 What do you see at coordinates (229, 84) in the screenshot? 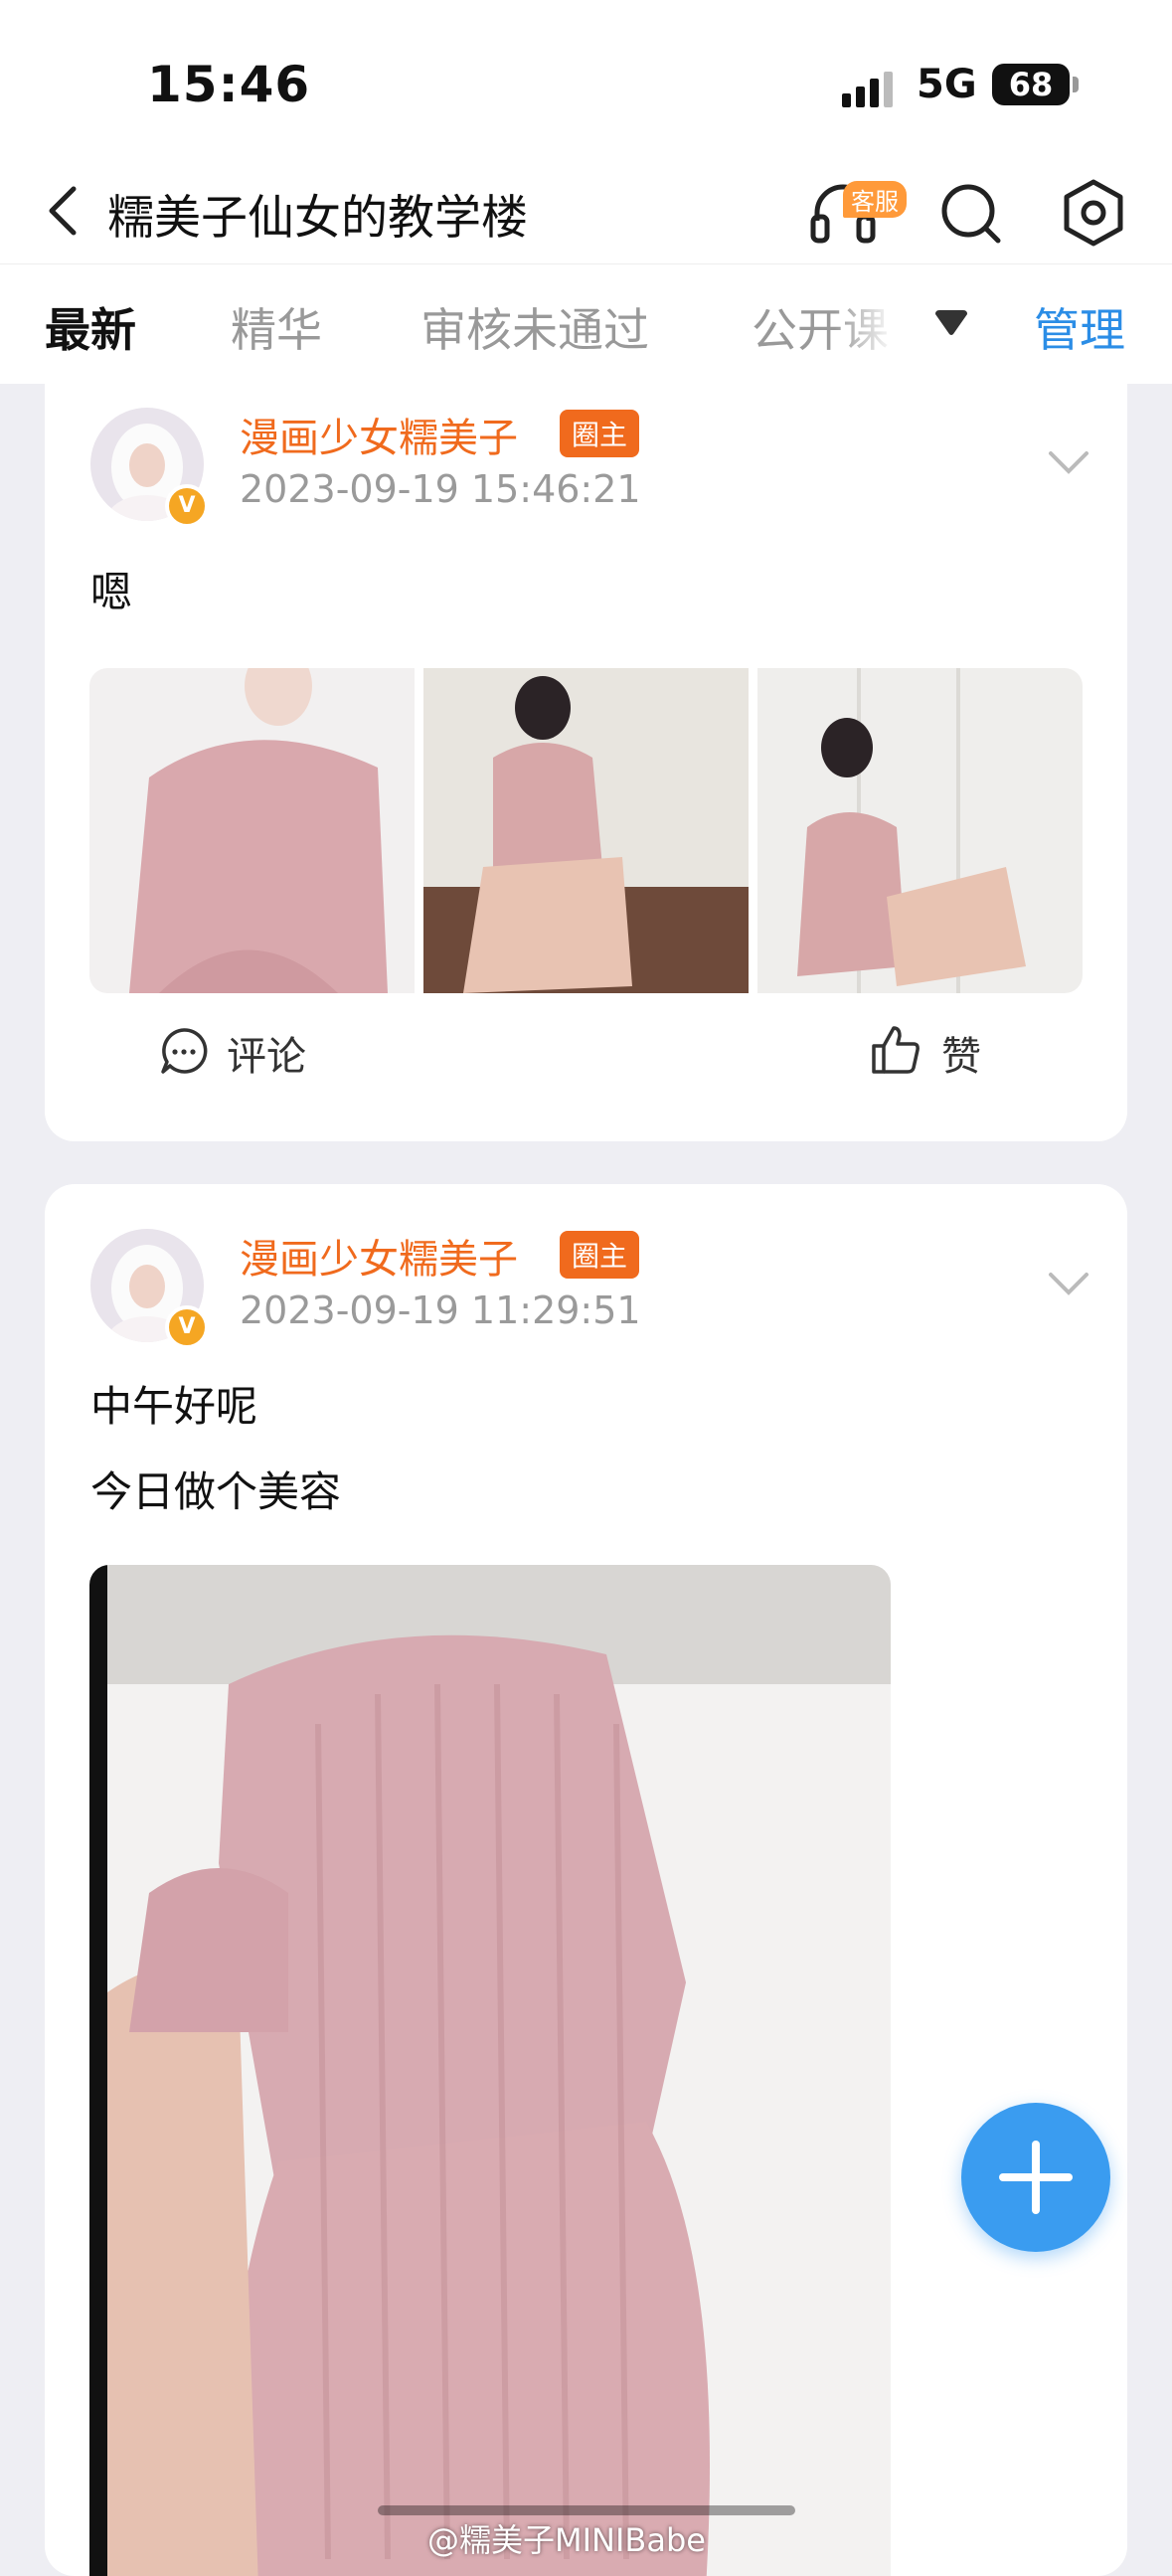
I see `status-time: 15:46` at bounding box center [229, 84].